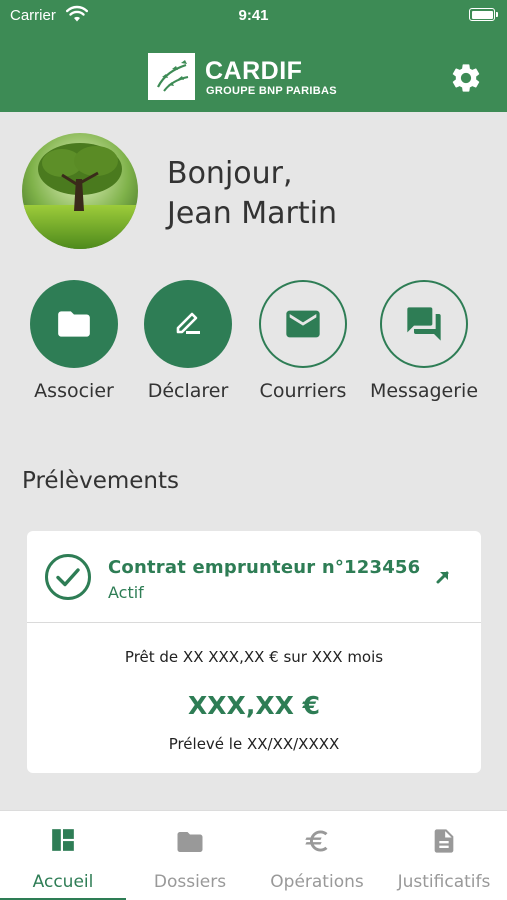 The height and width of the screenshot is (900, 507). I want to click on tab-accueil-label: Accueil, so click(63, 882).